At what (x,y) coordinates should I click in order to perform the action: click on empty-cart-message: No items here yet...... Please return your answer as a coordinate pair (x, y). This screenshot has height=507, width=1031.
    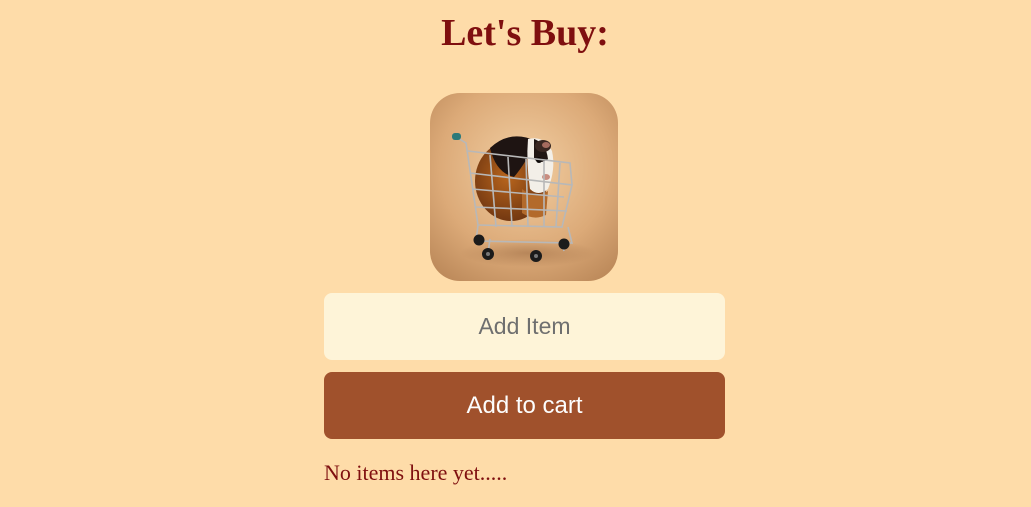
    Looking at the image, I should click on (416, 472).